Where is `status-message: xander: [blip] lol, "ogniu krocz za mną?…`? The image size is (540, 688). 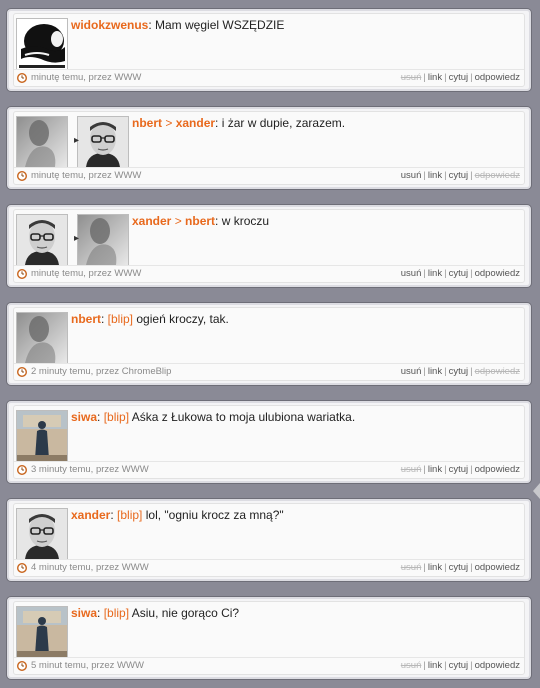
status-message: xander: [blip] lol, "ogniu krocz za mną?… is located at coordinates (177, 515).